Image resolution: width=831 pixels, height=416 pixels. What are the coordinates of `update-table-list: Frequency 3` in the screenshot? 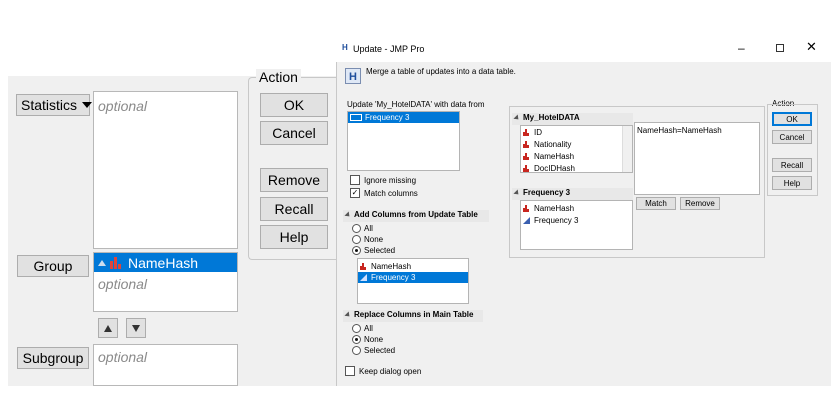 It's located at (403, 141).